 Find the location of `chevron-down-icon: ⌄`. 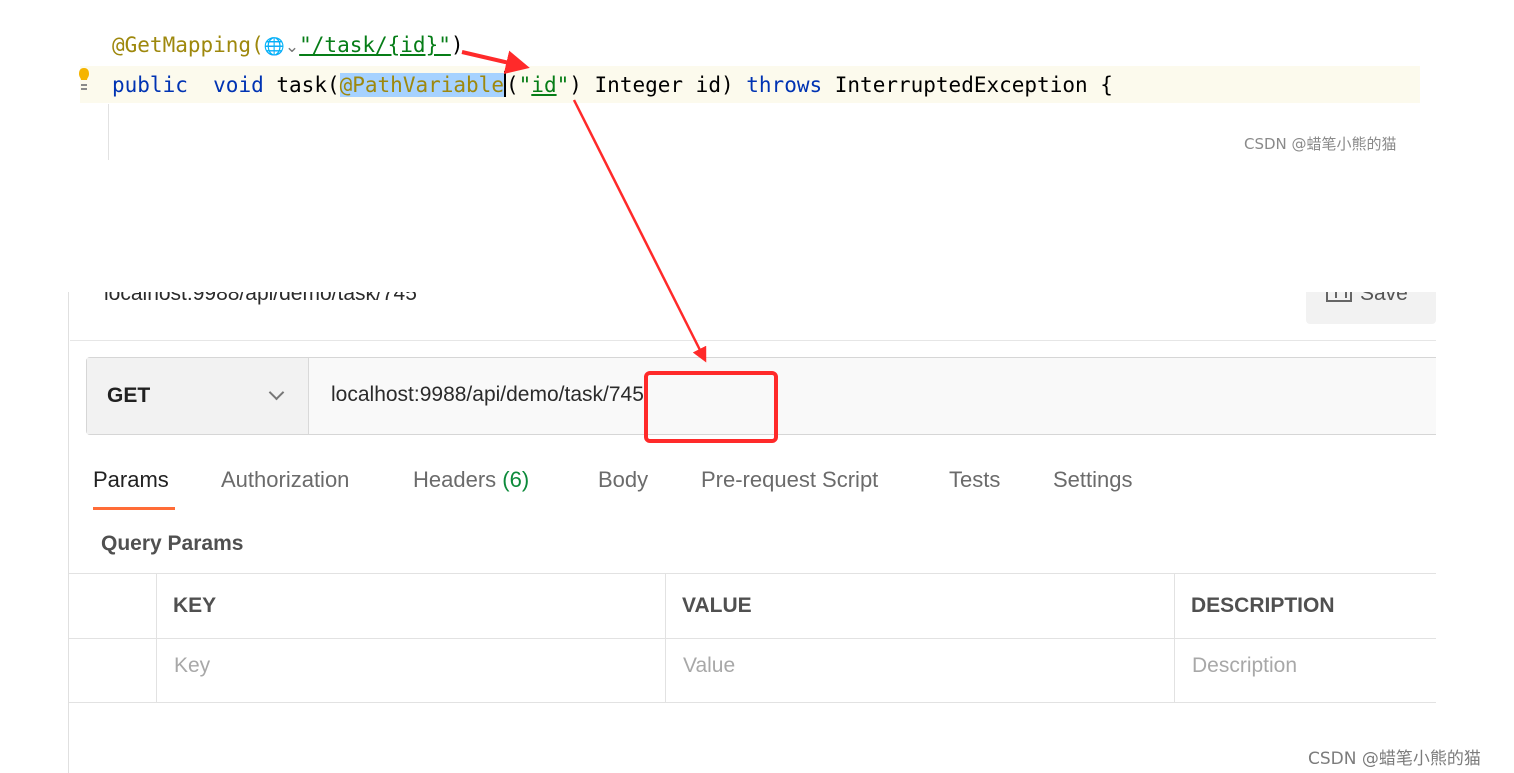

chevron-down-icon: ⌄ is located at coordinates (292, 47).